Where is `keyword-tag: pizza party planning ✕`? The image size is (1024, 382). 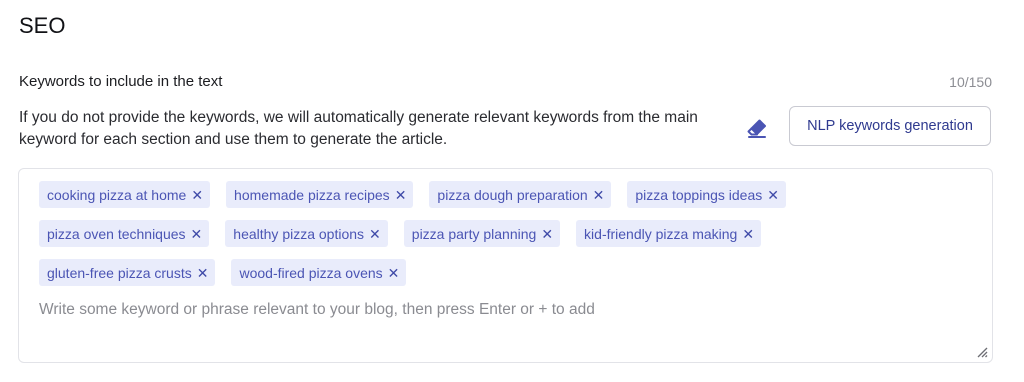 keyword-tag: pizza party planning ✕ is located at coordinates (482, 233).